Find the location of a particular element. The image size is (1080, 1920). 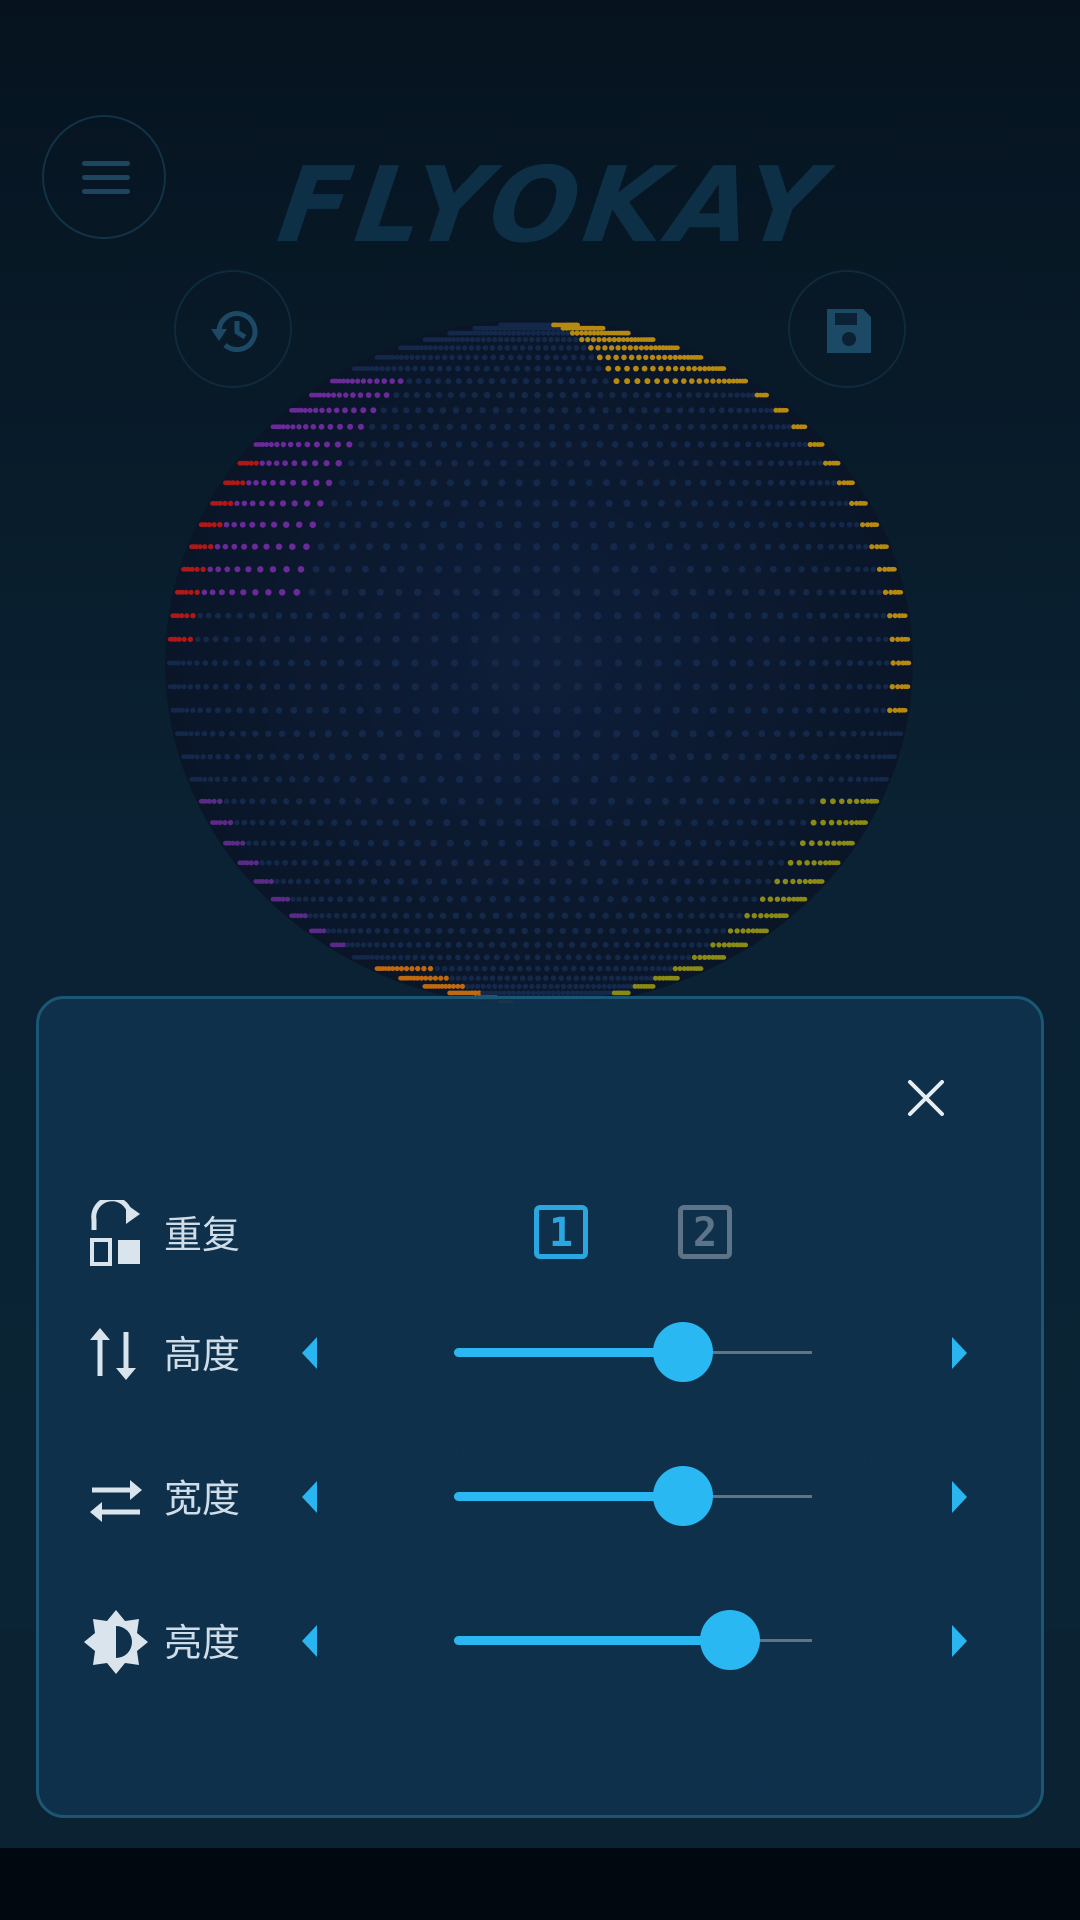

brightness-slider is located at coordinates (633, 1640).